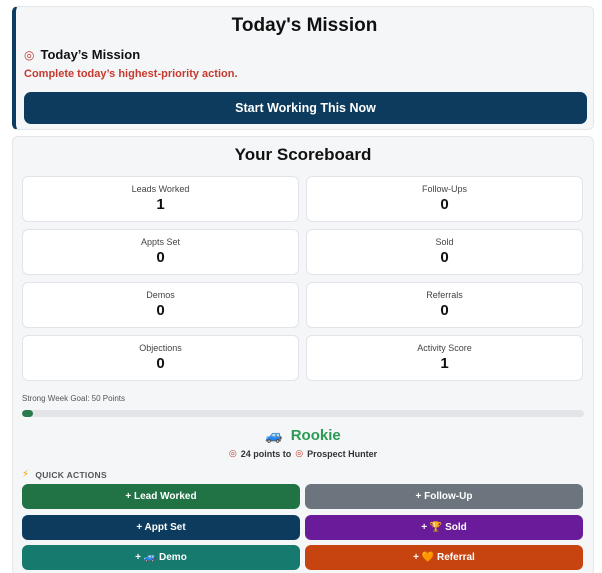 This screenshot has height=573, width=602. What do you see at coordinates (161, 557) in the screenshot?
I see `add-demo-button: + 🚙 Demo` at bounding box center [161, 557].